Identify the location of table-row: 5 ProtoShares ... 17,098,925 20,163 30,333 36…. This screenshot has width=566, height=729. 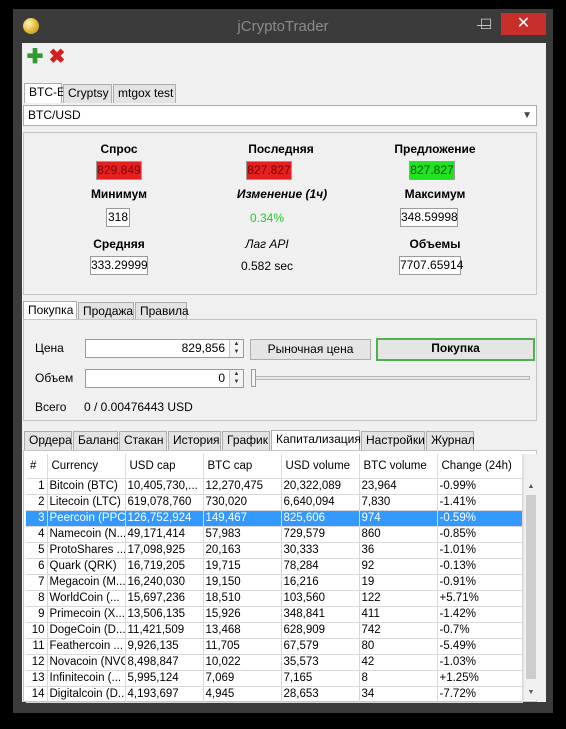
(274, 550).